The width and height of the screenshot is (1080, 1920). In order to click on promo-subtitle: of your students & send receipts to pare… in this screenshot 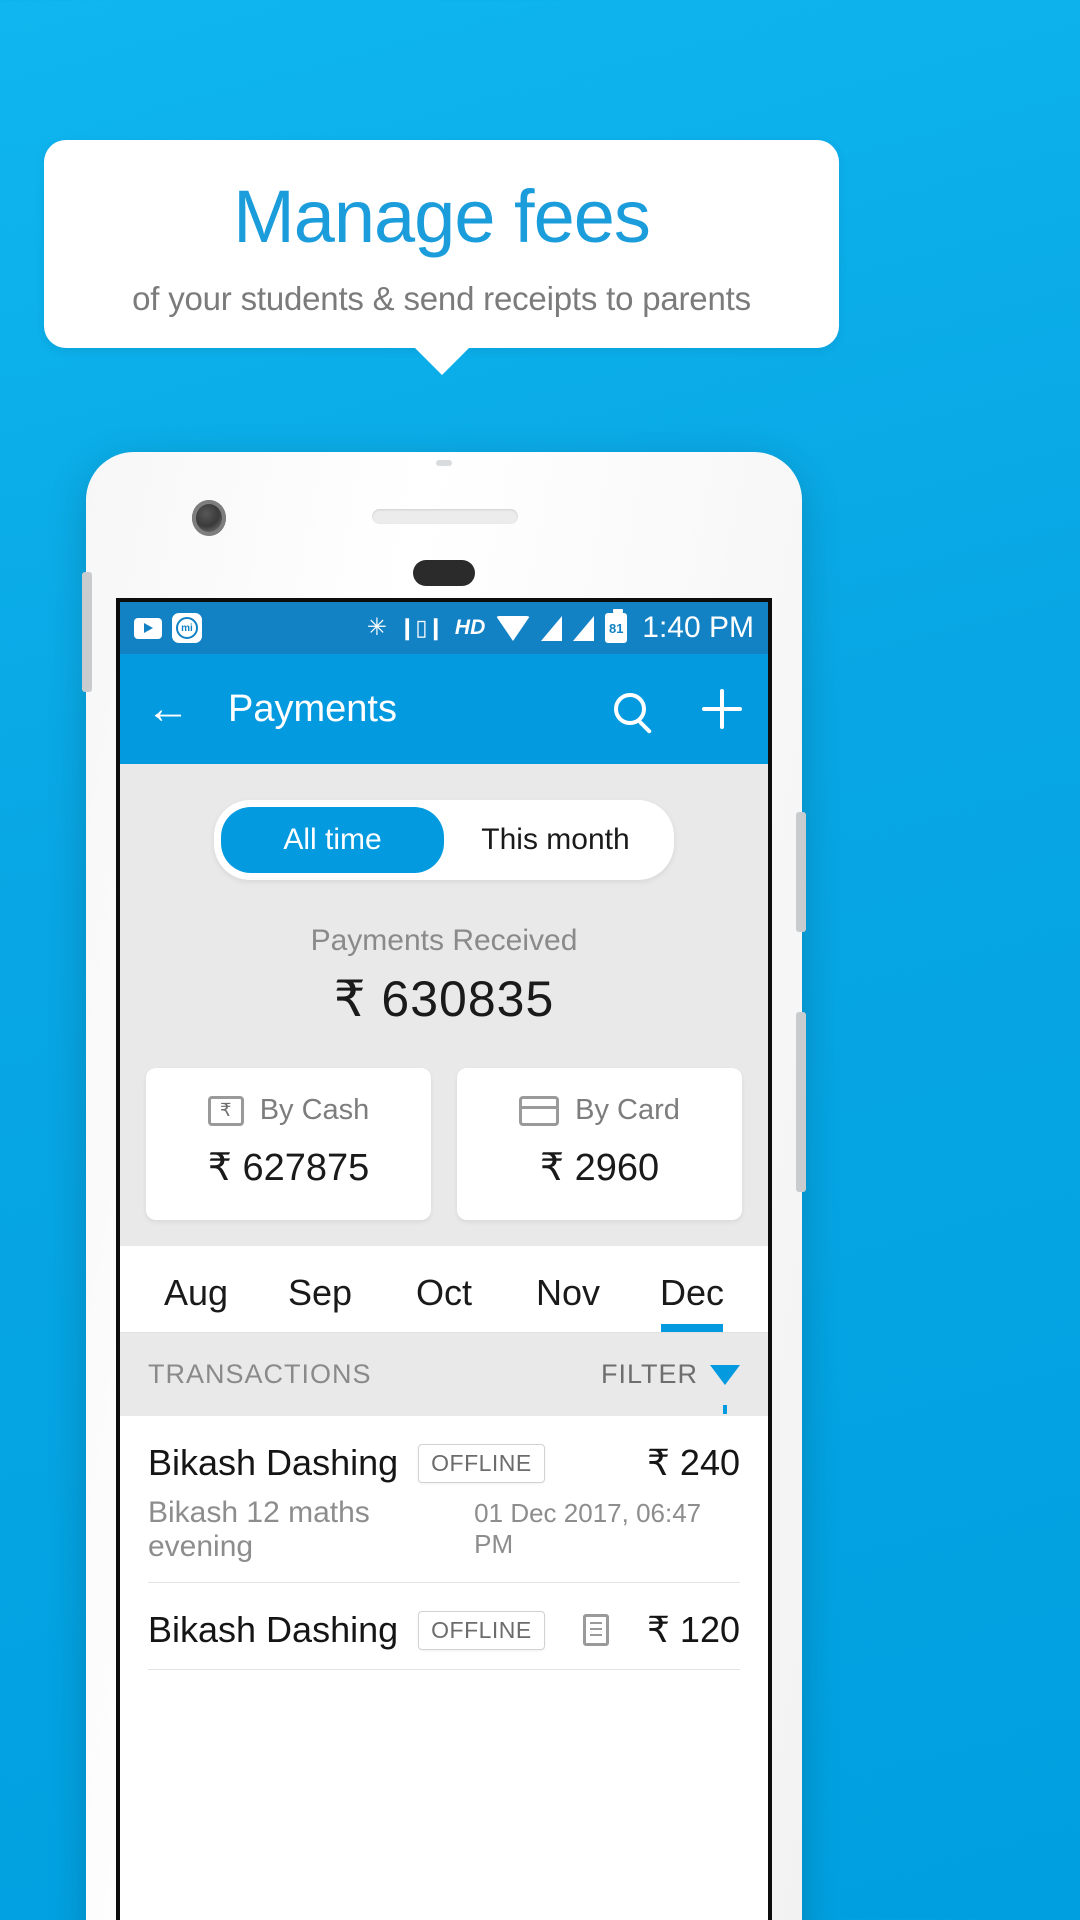, I will do `click(441, 298)`.